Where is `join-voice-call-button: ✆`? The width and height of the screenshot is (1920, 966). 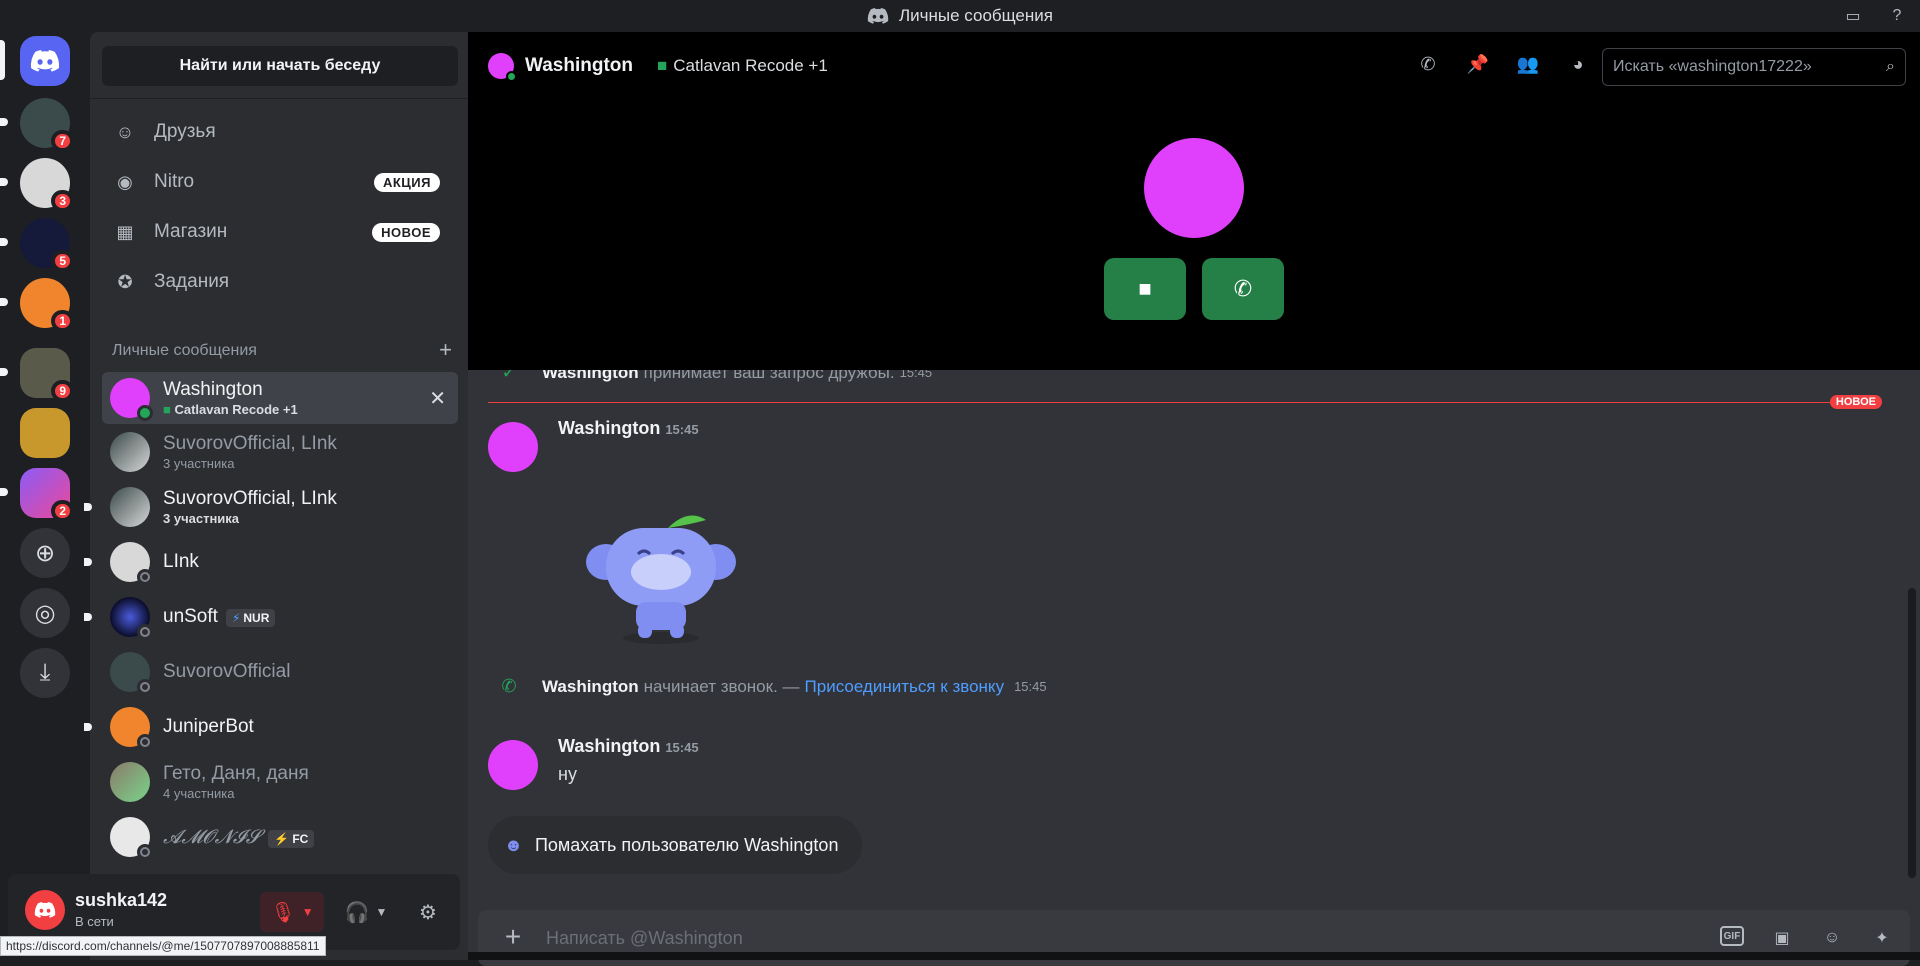 join-voice-call-button: ✆ is located at coordinates (1243, 289).